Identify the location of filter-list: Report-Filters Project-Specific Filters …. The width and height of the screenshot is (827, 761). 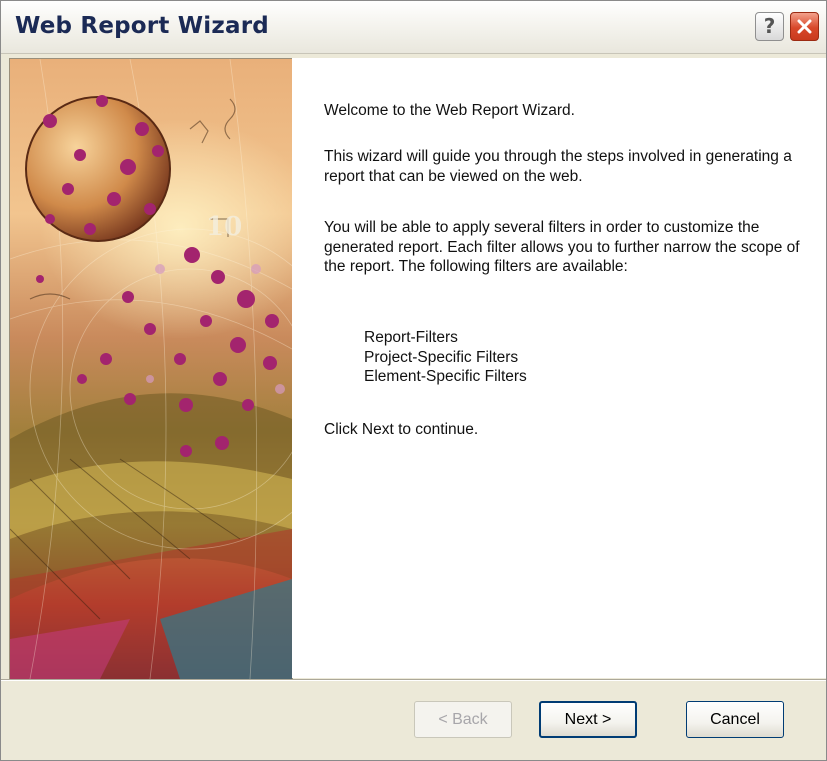
(445, 357).